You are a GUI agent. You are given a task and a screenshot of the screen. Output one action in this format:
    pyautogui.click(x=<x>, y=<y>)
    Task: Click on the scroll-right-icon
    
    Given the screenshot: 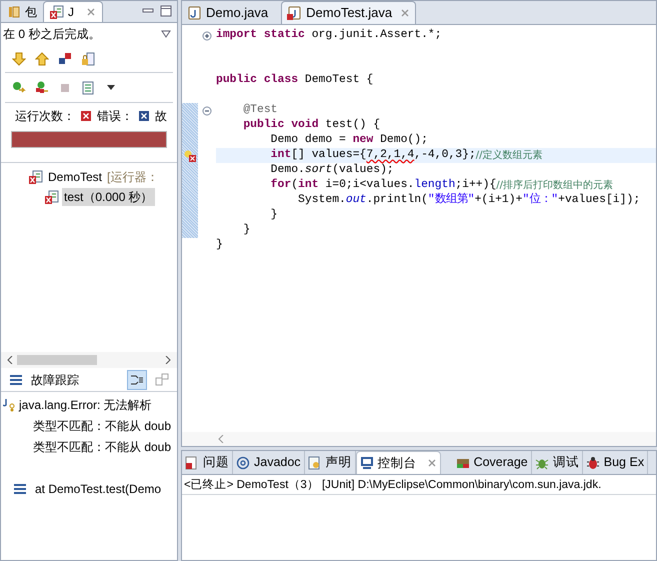 What is the action you would take?
    pyautogui.click(x=168, y=360)
    